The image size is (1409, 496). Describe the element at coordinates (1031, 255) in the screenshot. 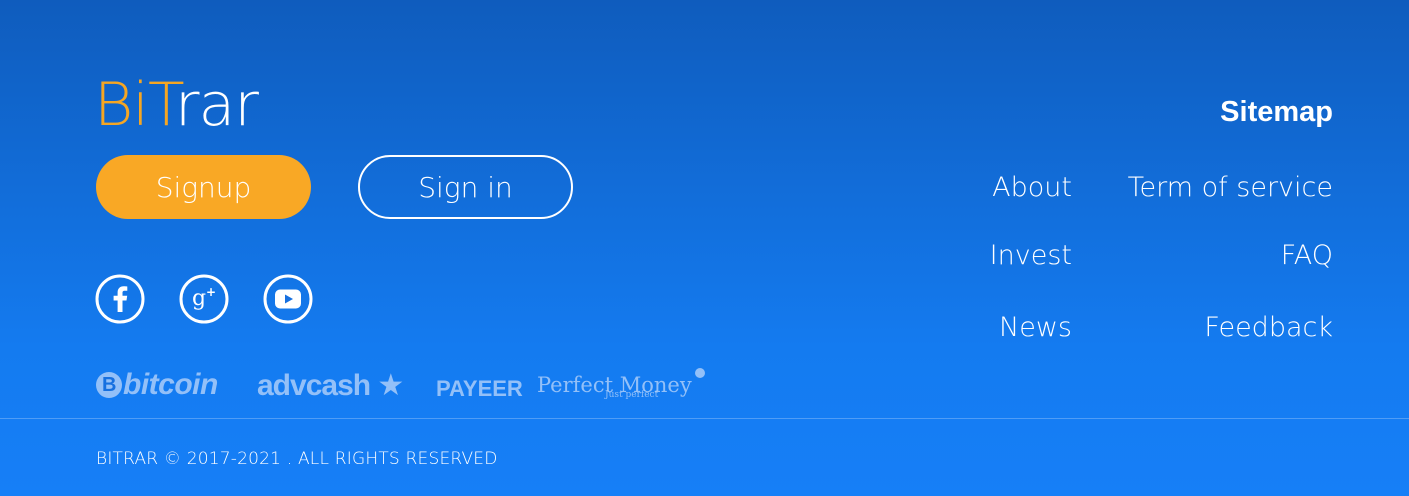

I see `link-invest: Invest` at that location.